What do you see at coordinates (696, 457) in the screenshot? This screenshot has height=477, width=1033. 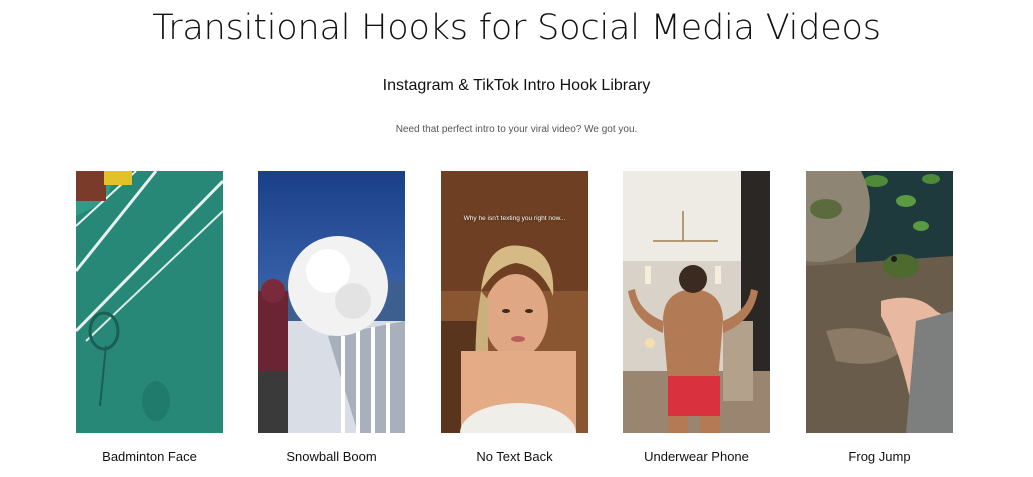 I see `video-title: Underwear Phone` at bounding box center [696, 457].